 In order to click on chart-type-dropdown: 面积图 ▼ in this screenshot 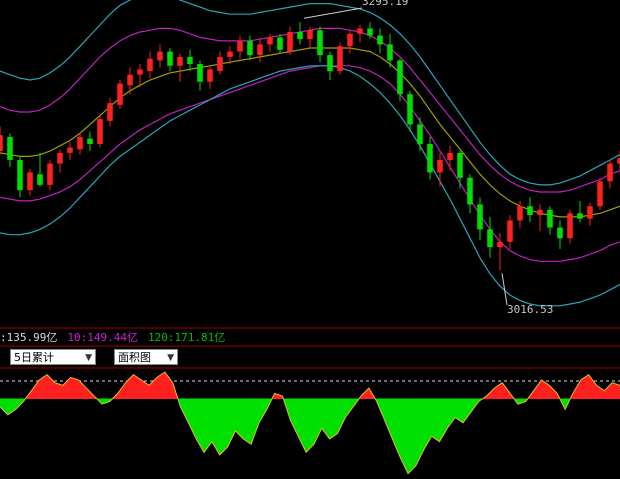, I will do `click(146, 357)`.